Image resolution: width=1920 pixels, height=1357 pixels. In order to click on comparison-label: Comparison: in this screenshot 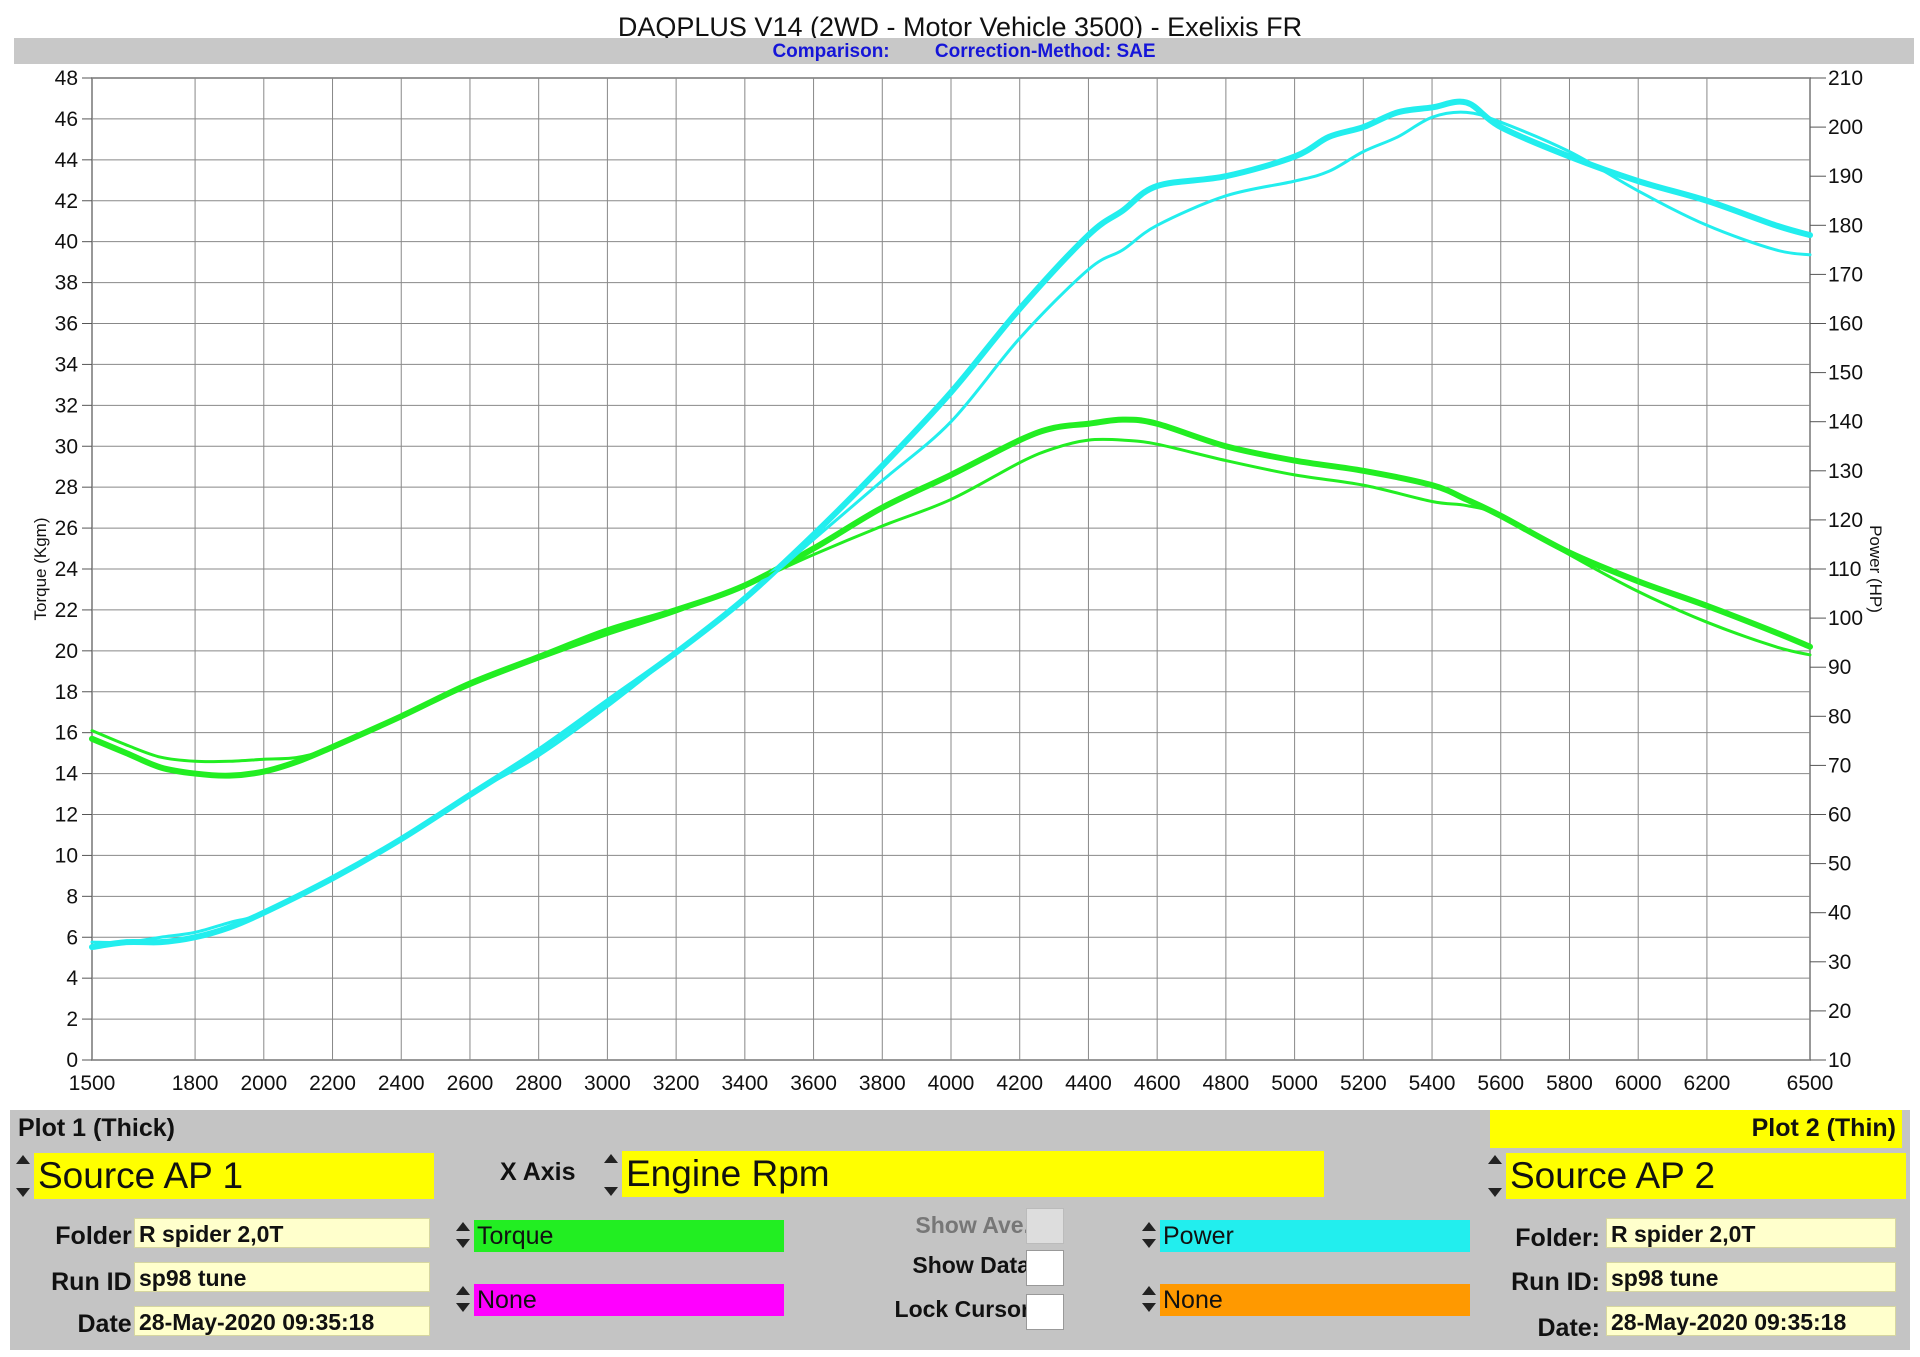, I will do `click(831, 51)`.